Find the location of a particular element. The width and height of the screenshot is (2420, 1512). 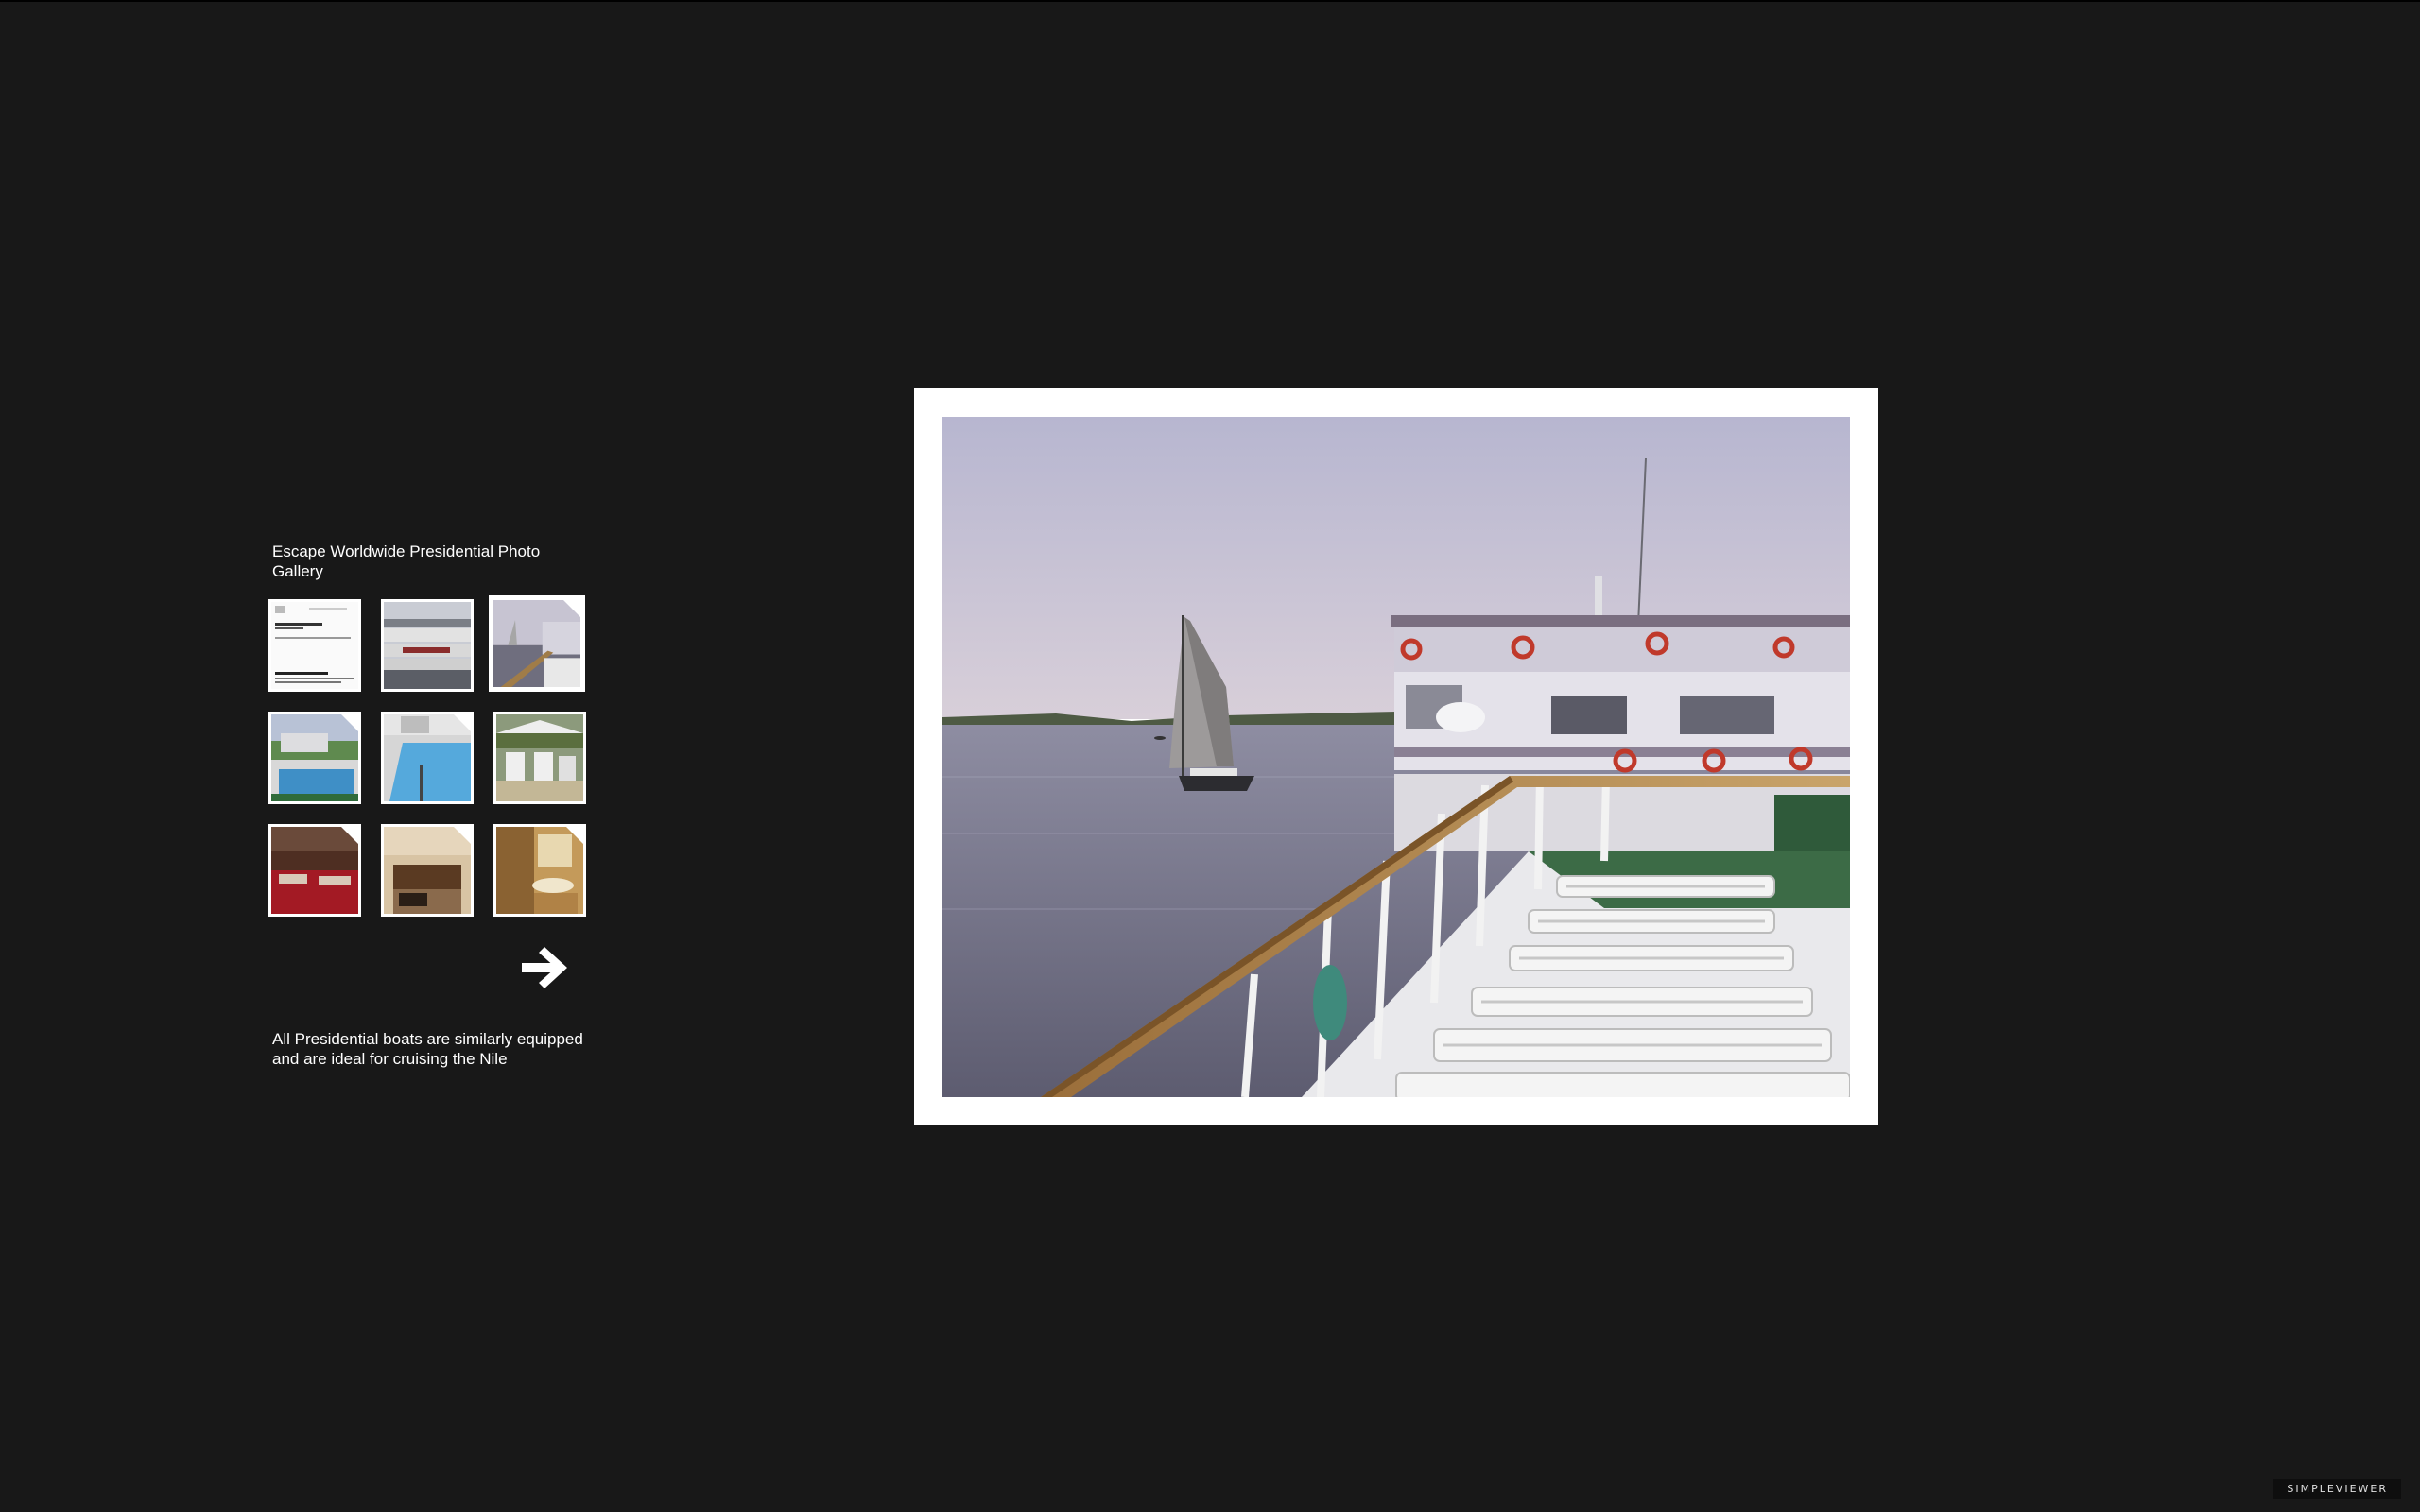

deck-lounge-thumbnail-image is located at coordinates (539, 757).